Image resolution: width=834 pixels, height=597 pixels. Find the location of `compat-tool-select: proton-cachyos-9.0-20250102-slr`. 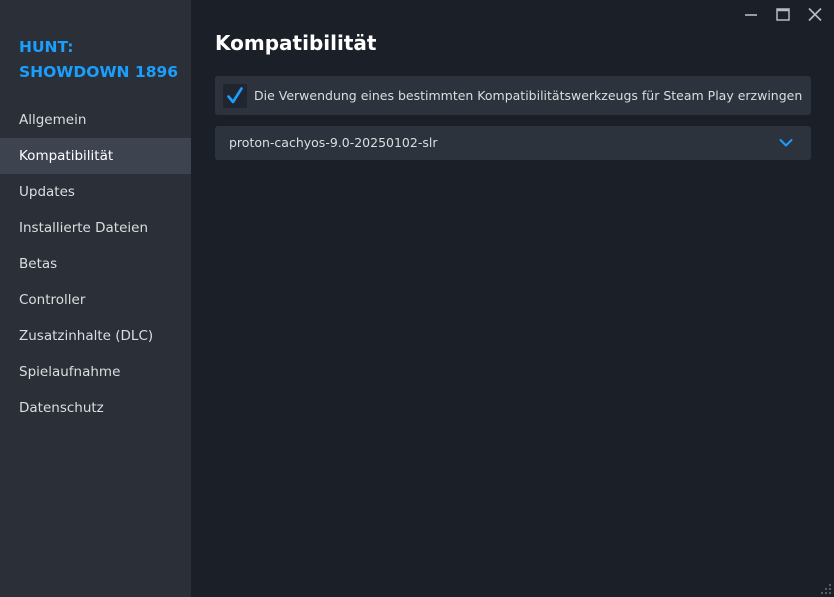

compat-tool-select: proton-cachyos-9.0-20250102-slr is located at coordinates (513, 143).